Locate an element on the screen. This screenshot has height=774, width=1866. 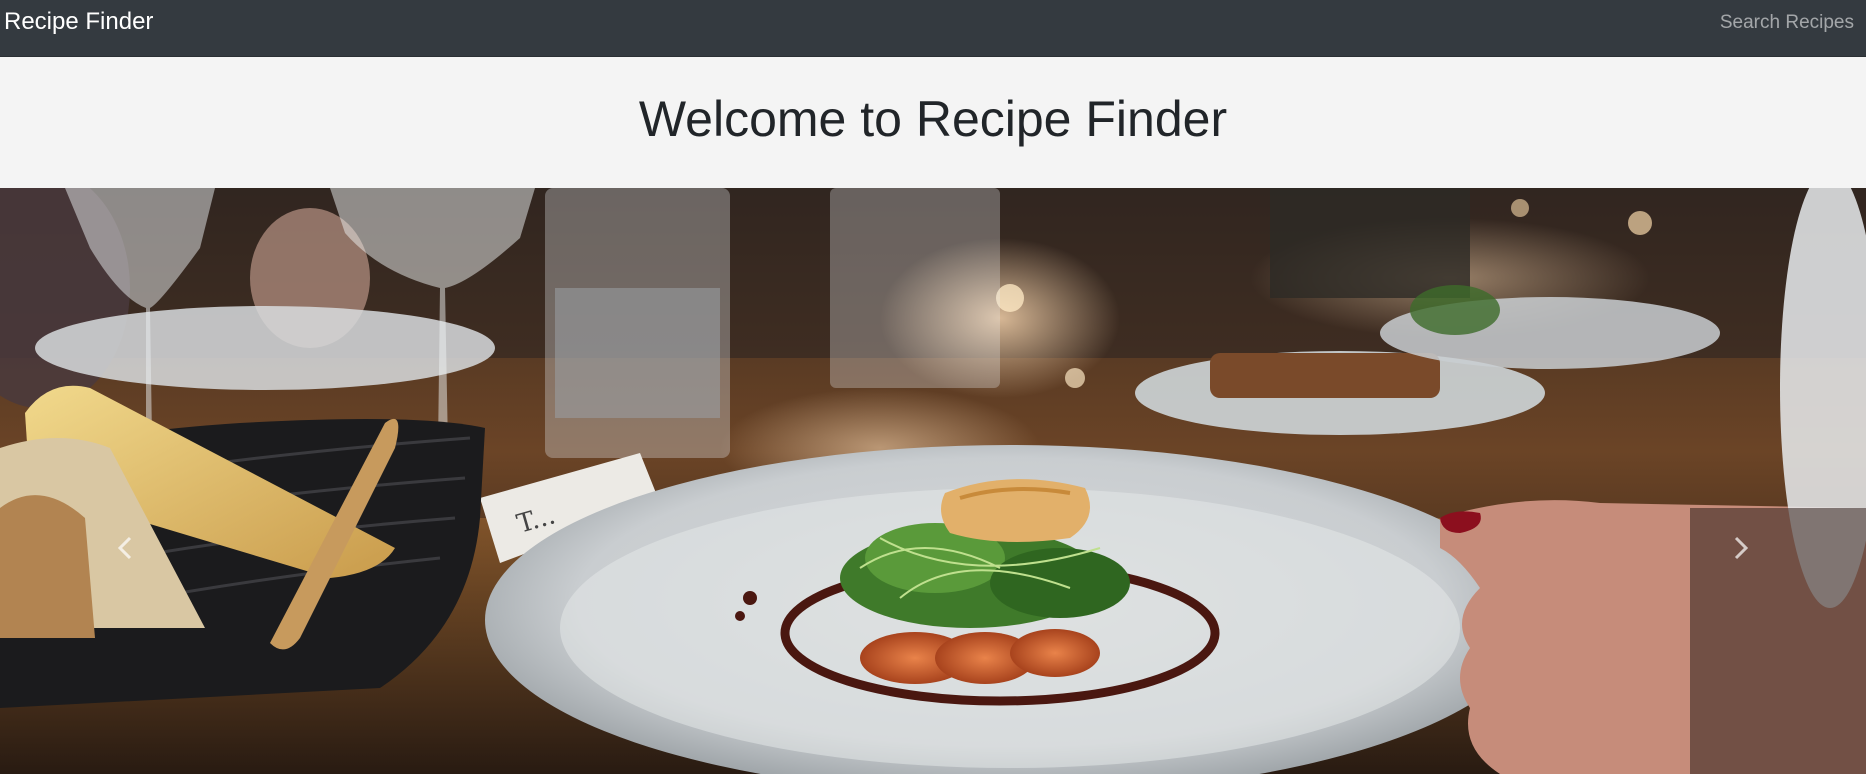
navbar: Recipe Finder Search Recipes is located at coordinates (933, 28).